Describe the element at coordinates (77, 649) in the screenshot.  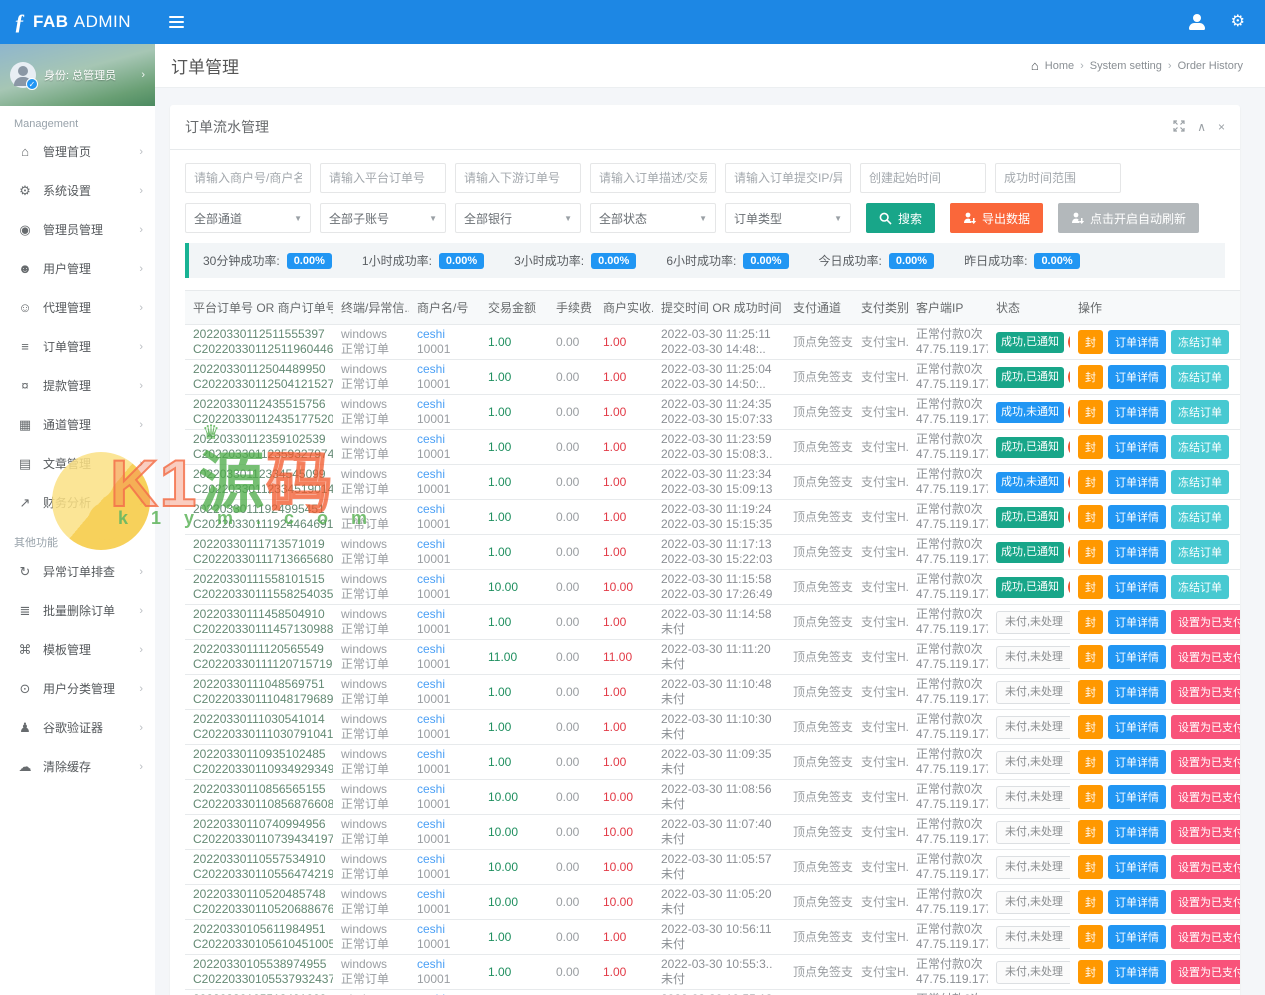
I see `sidebar-item-template-manage: ⌘ 模板管理 ›` at that location.